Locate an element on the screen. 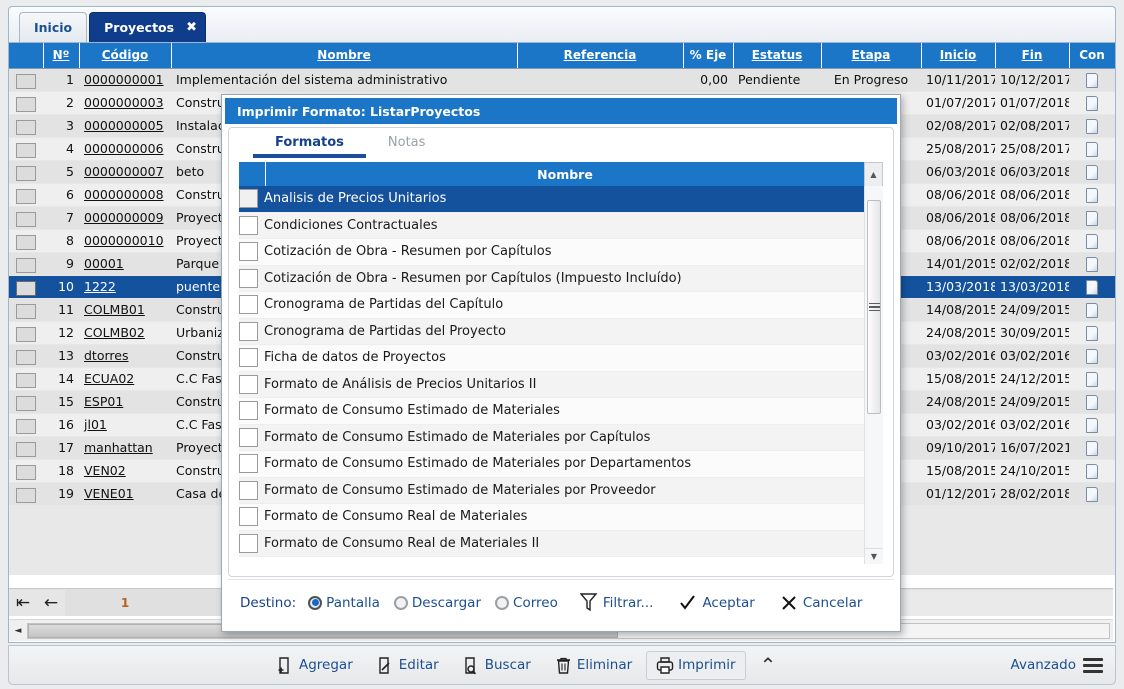 Image resolution: width=1124 pixels, height=689 pixels. cell-codigo: ESP01 is located at coordinates (125, 402).